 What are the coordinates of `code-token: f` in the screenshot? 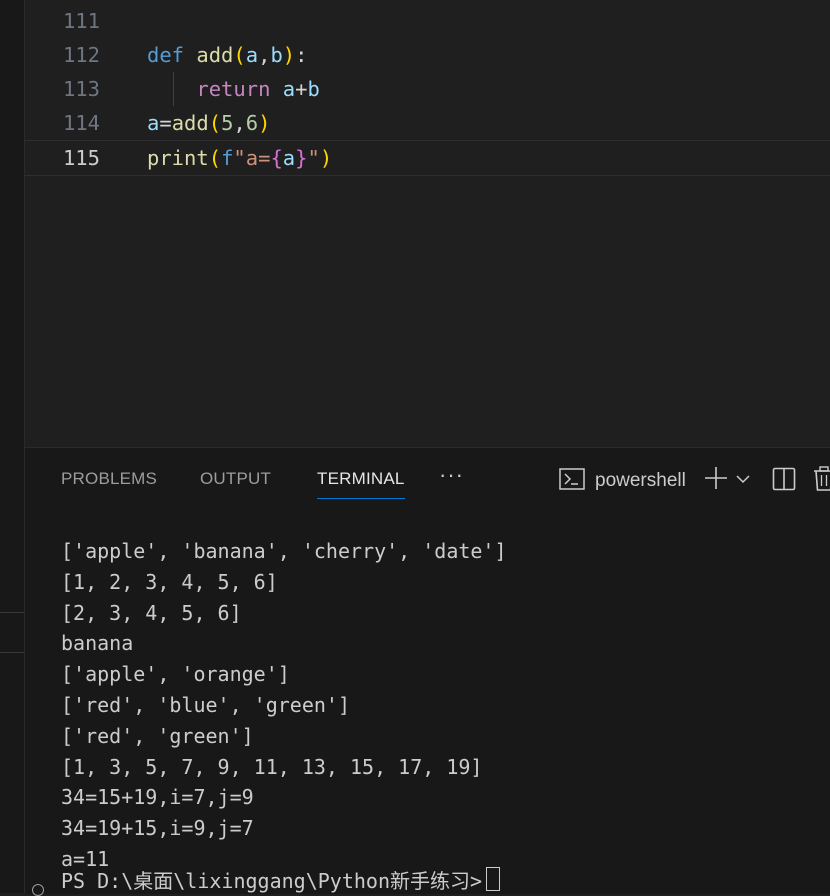 It's located at (227, 158).